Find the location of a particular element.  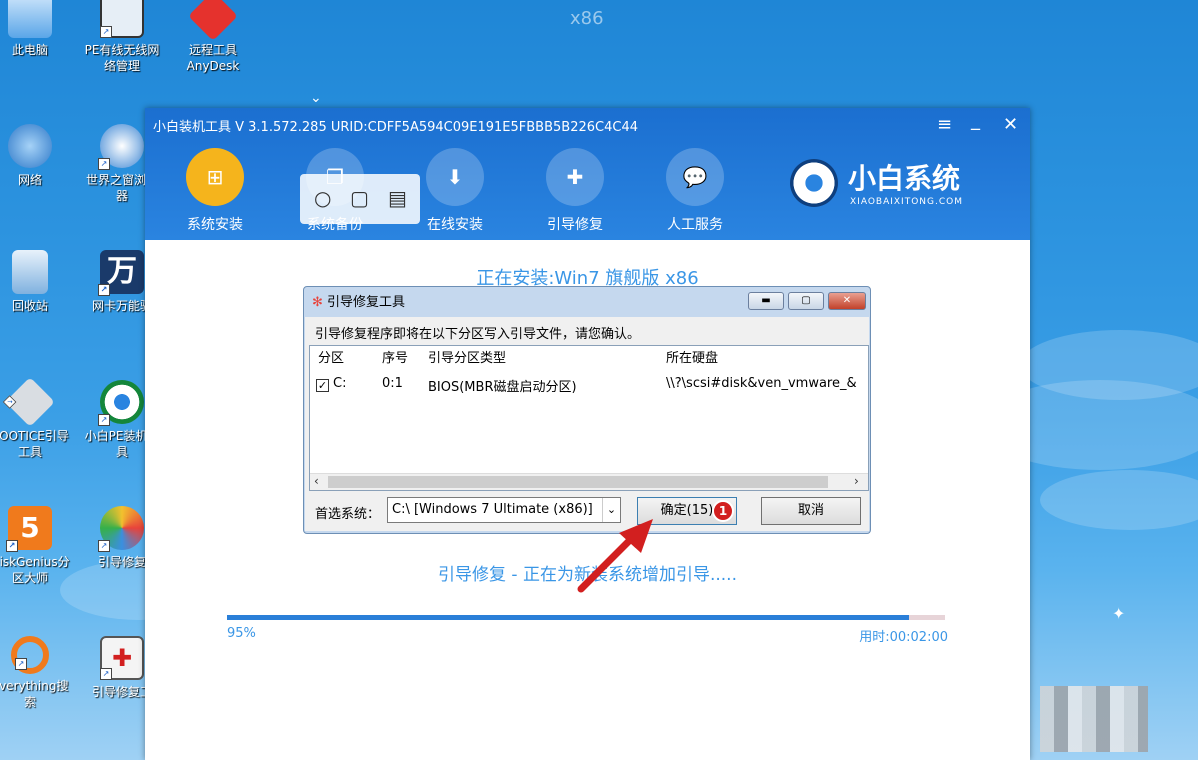

desktop-watermark: x86 is located at coordinates (587, 18).